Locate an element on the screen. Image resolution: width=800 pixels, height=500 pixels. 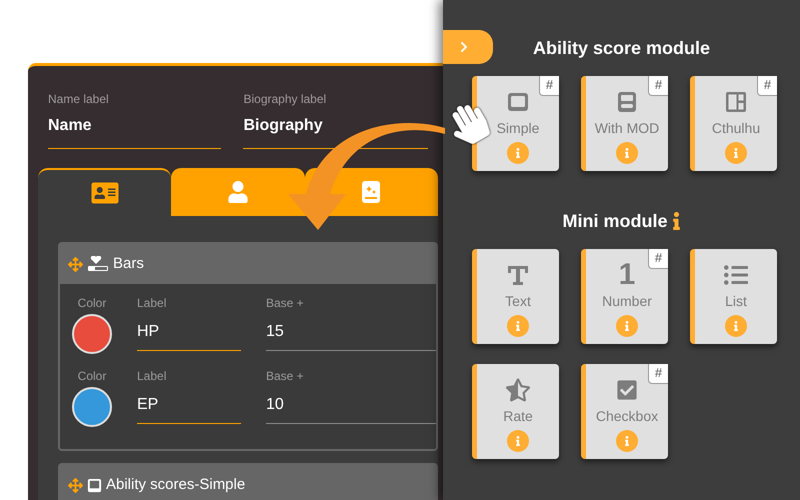
section-title: Bars is located at coordinates (128, 264).